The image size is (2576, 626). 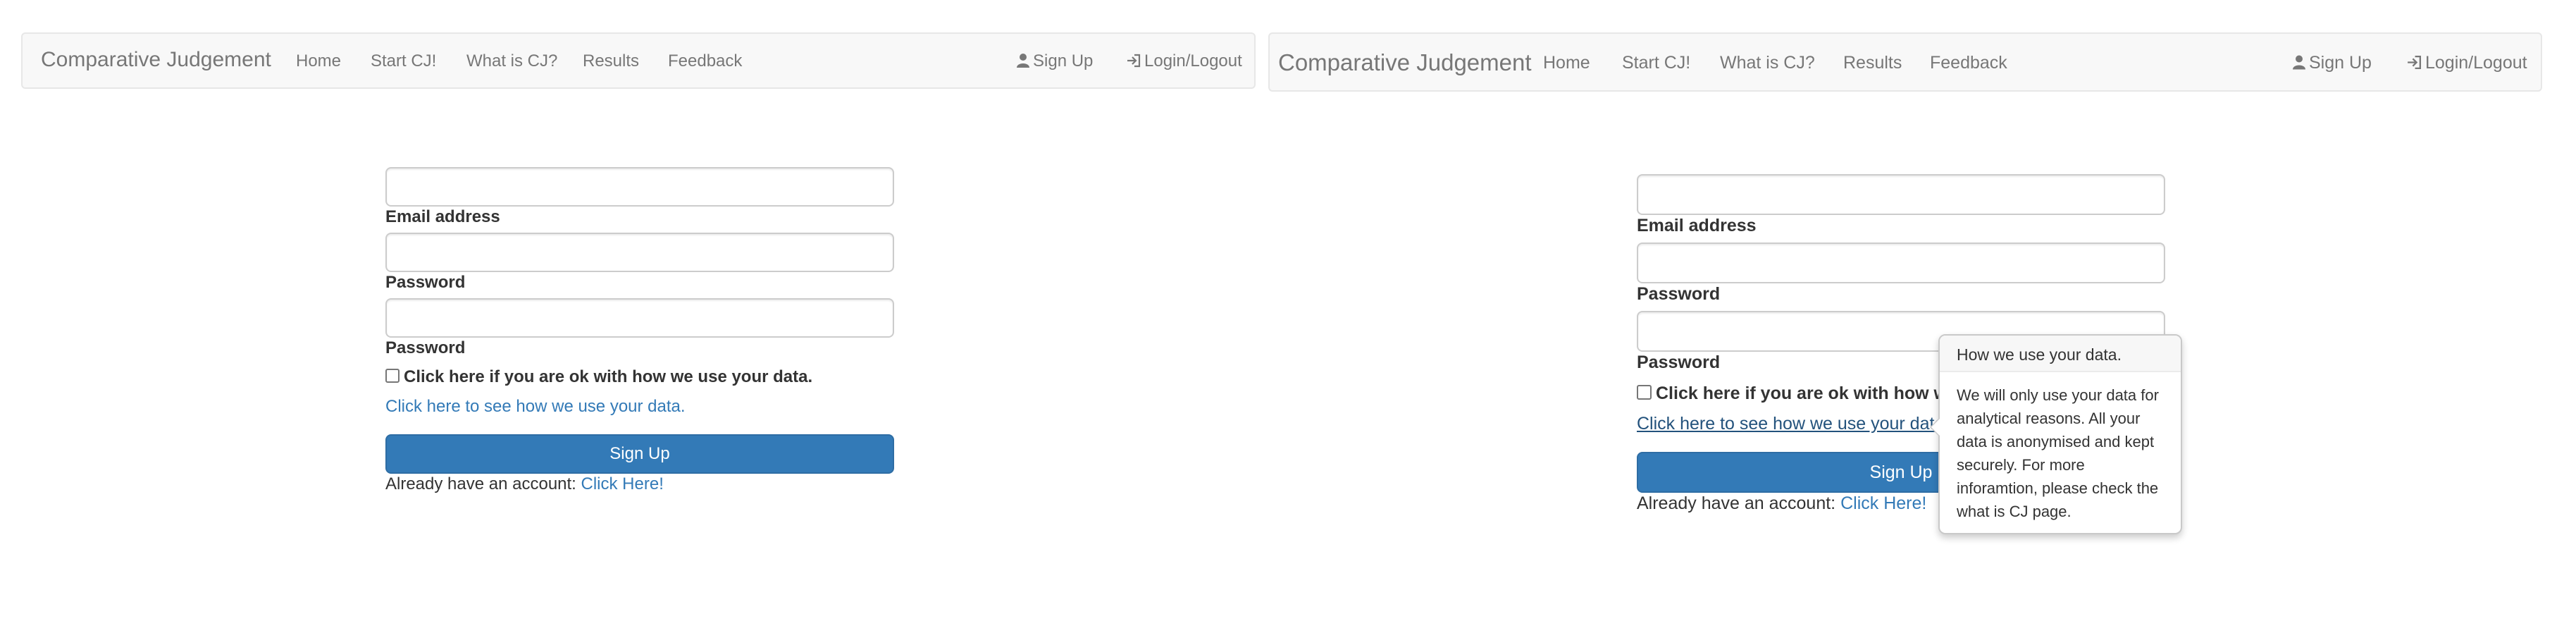 What do you see at coordinates (1935, 427) in the screenshot?
I see `popover-arrow` at bounding box center [1935, 427].